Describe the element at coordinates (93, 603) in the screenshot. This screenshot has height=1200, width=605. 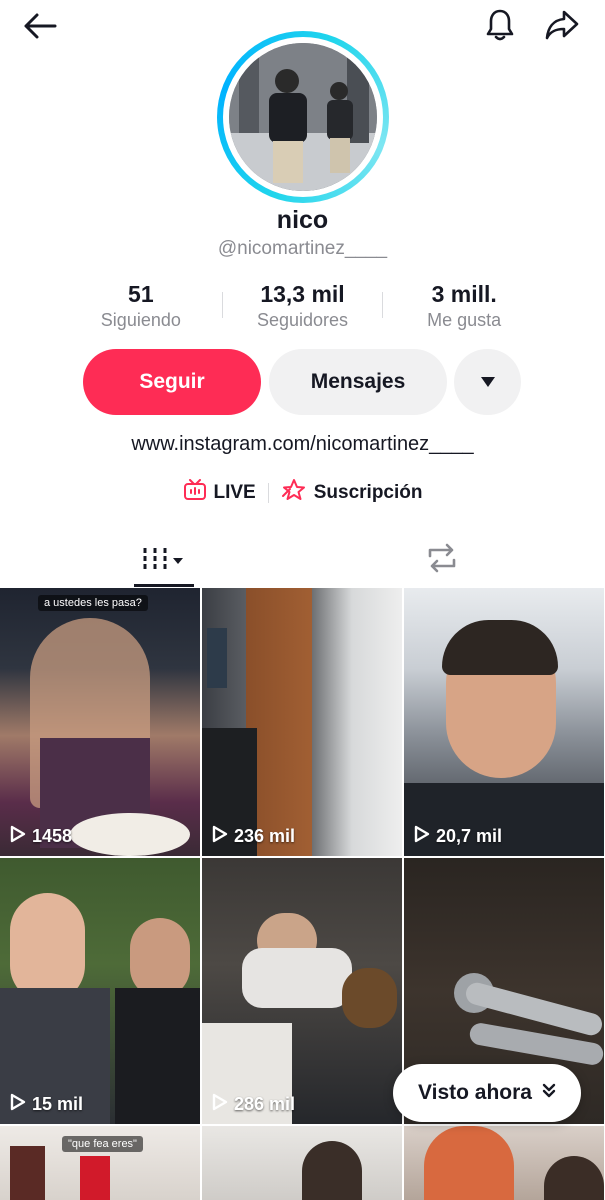
I see `video-caption: a ustedes les pasa?` at that location.